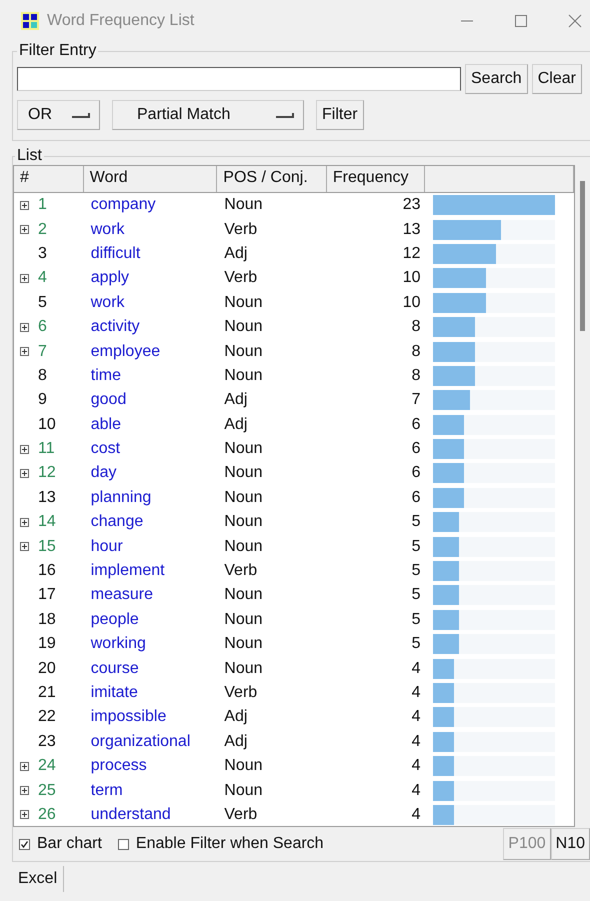  What do you see at coordinates (105, 425) in the screenshot?
I see `word-link: able` at bounding box center [105, 425].